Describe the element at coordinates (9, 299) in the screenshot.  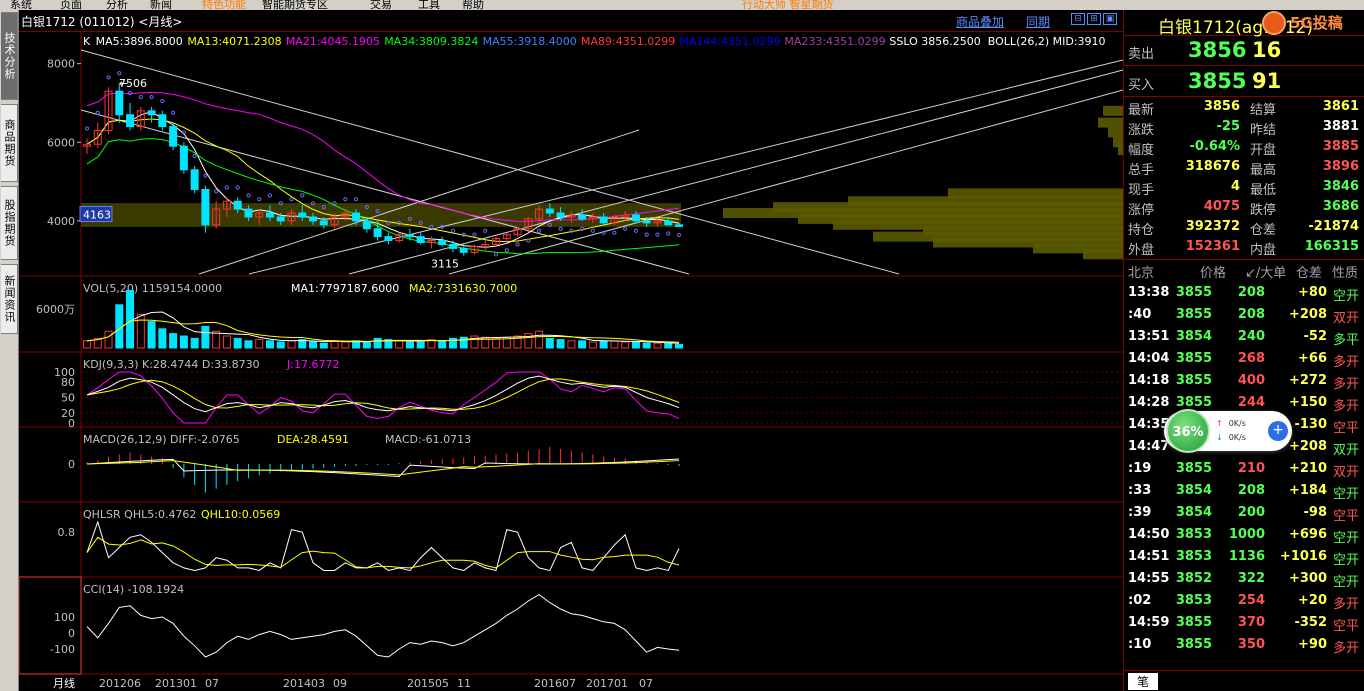
I see `left-tab-3: 新闻资讯` at that location.